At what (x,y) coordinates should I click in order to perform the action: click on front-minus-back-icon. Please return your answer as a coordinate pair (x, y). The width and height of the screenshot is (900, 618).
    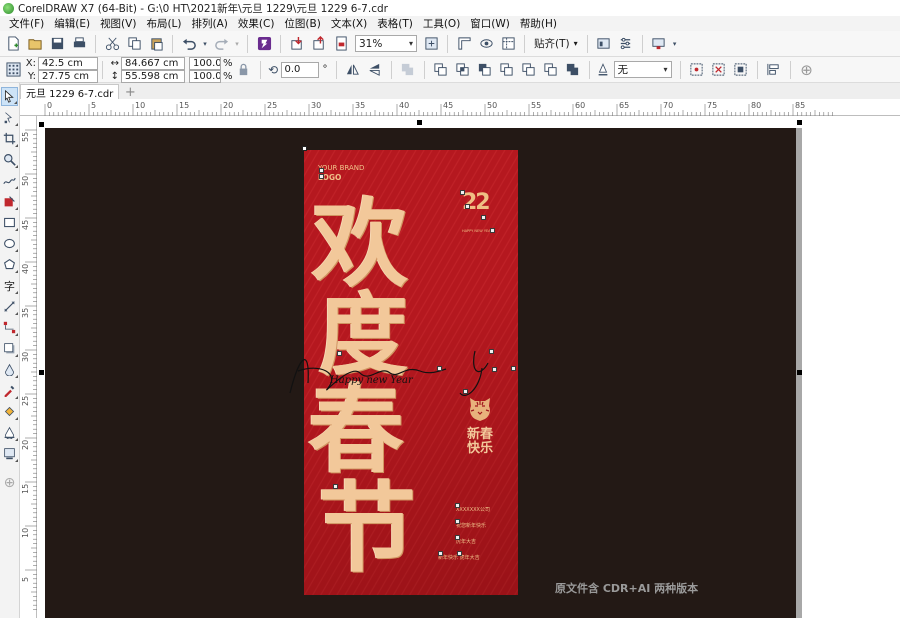
    Looking at the image, I should click on (529, 70).